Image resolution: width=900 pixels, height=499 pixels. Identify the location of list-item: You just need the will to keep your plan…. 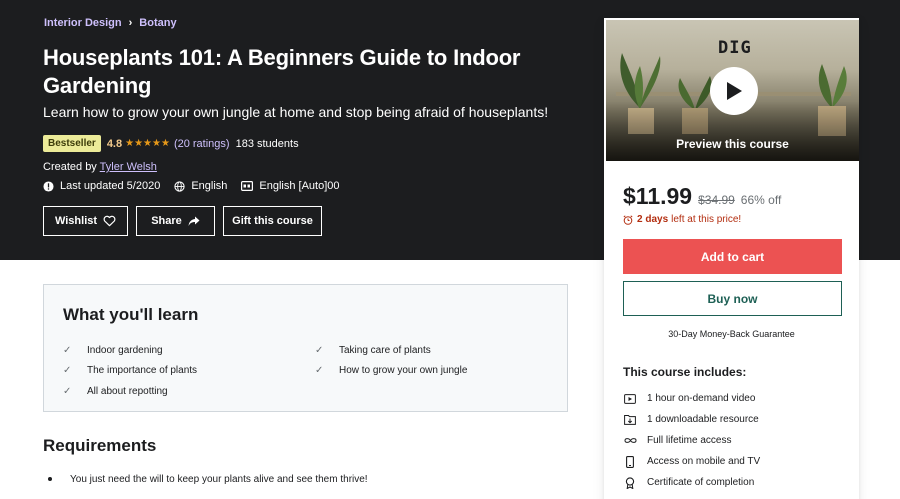
(205, 479).